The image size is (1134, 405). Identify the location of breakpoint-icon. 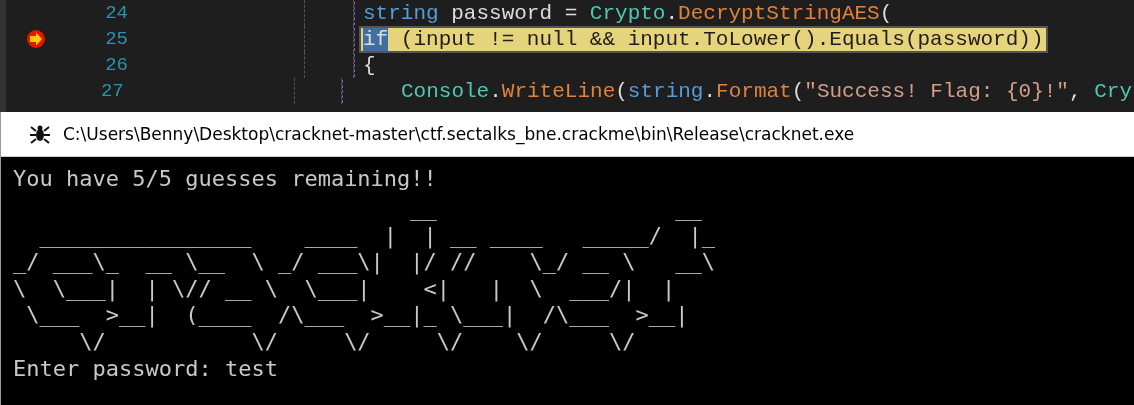
(36, 39).